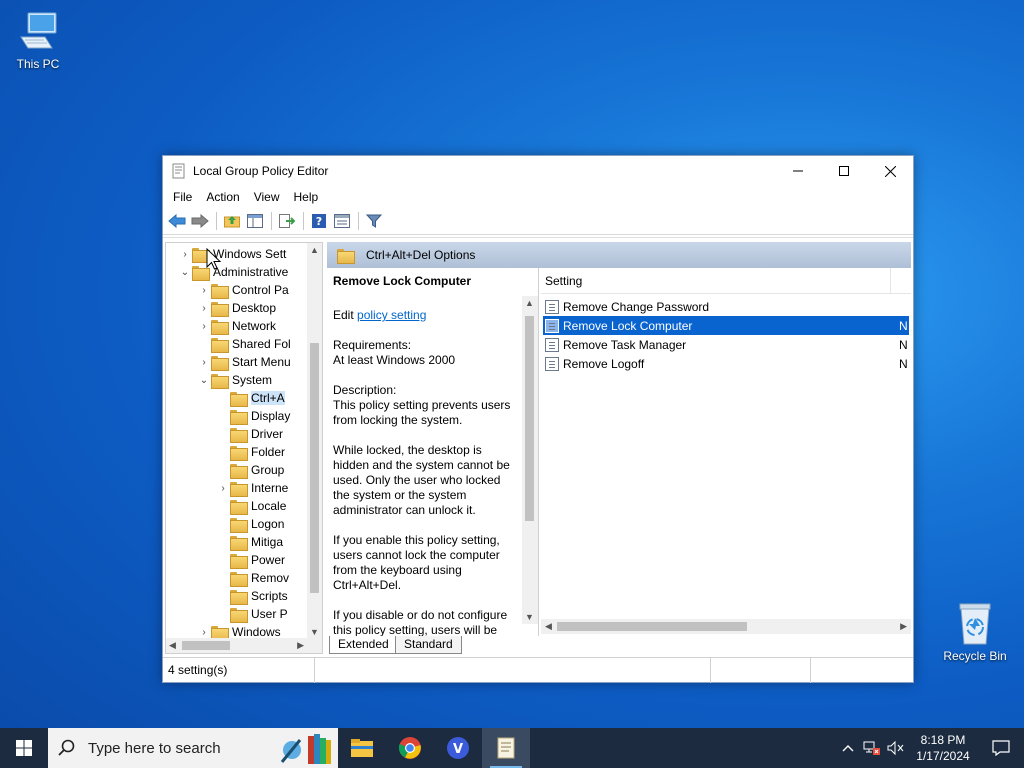  What do you see at coordinates (726, 344) in the screenshot?
I see `list-item: Remove Task Manager N` at bounding box center [726, 344].